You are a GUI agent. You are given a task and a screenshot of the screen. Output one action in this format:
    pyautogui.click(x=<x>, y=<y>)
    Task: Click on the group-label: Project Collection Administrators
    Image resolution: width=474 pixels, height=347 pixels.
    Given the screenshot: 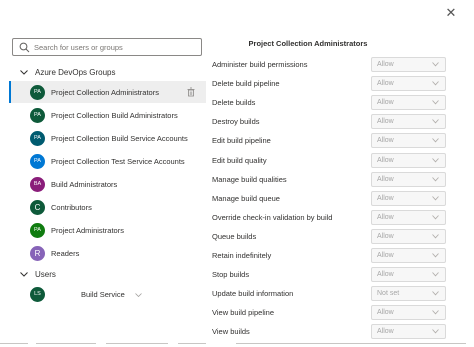 What is the action you would take?
    pyautogui.click(x=105, y=92)
    